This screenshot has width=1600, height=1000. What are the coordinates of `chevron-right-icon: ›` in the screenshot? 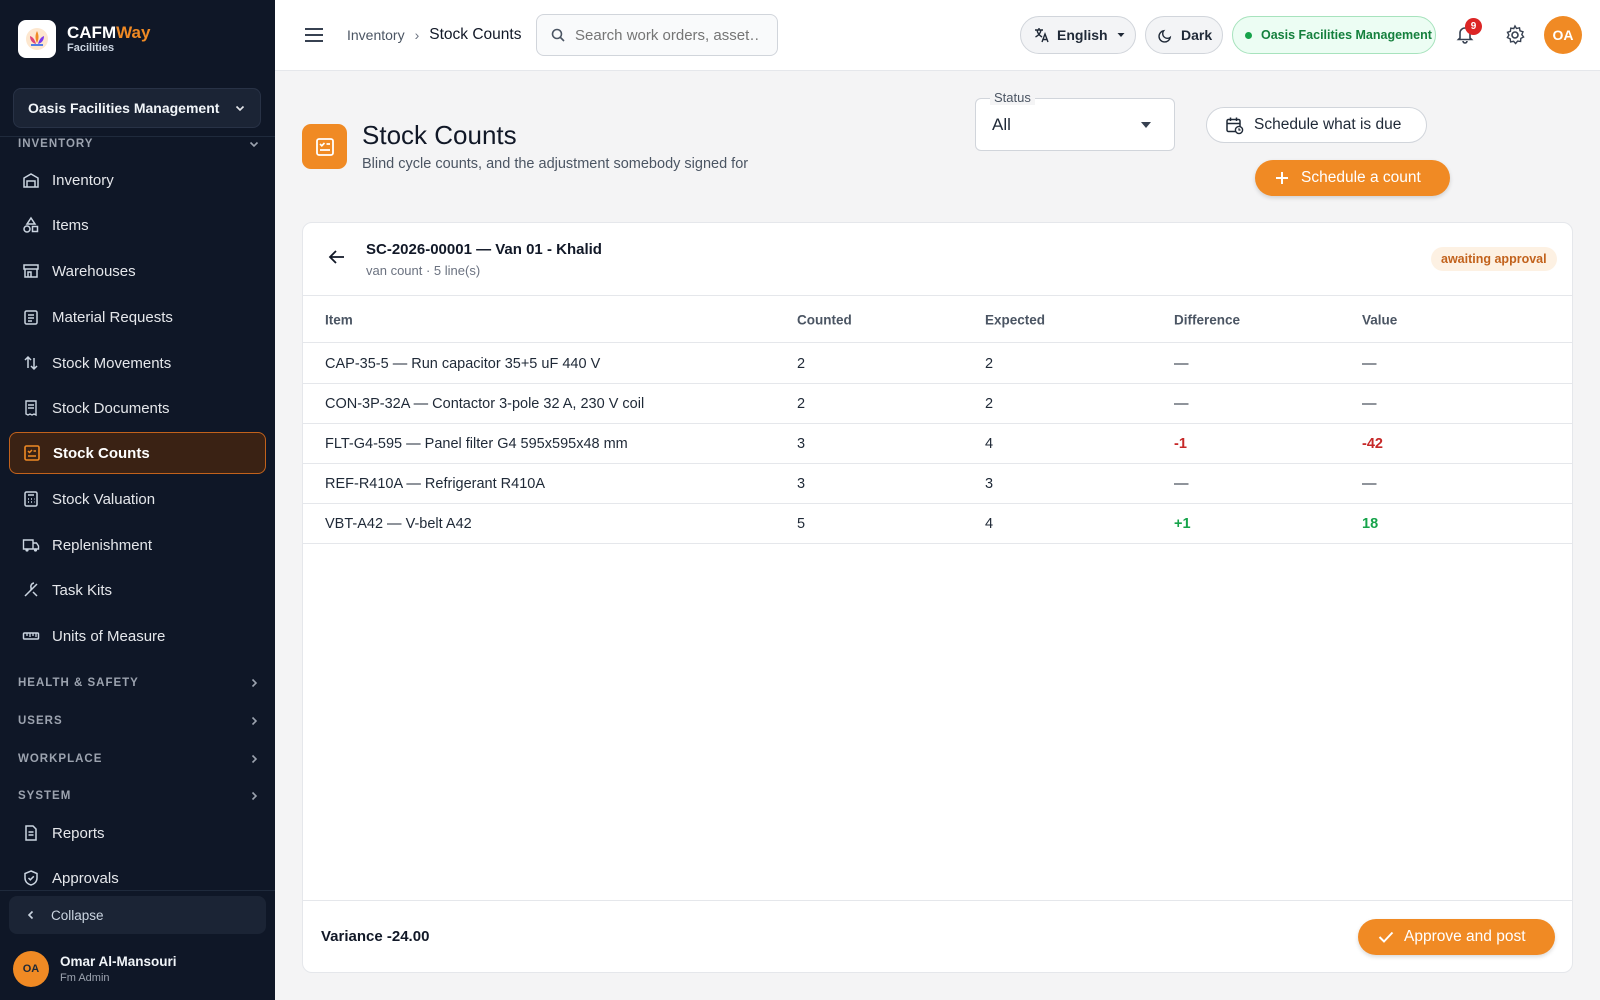 It's located at (417, 35).